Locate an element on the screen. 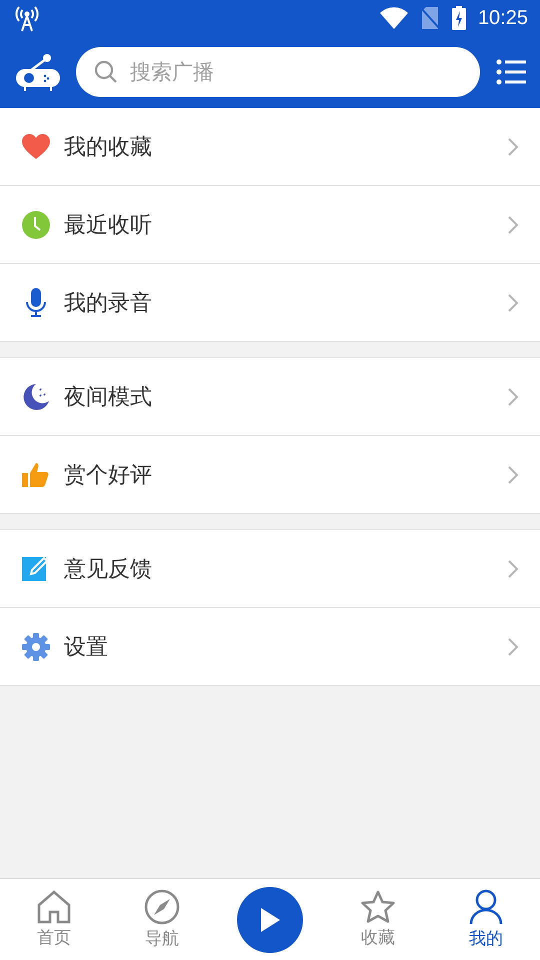 The image size is (540, 960). home-icon is located at coordinates (54, 907).